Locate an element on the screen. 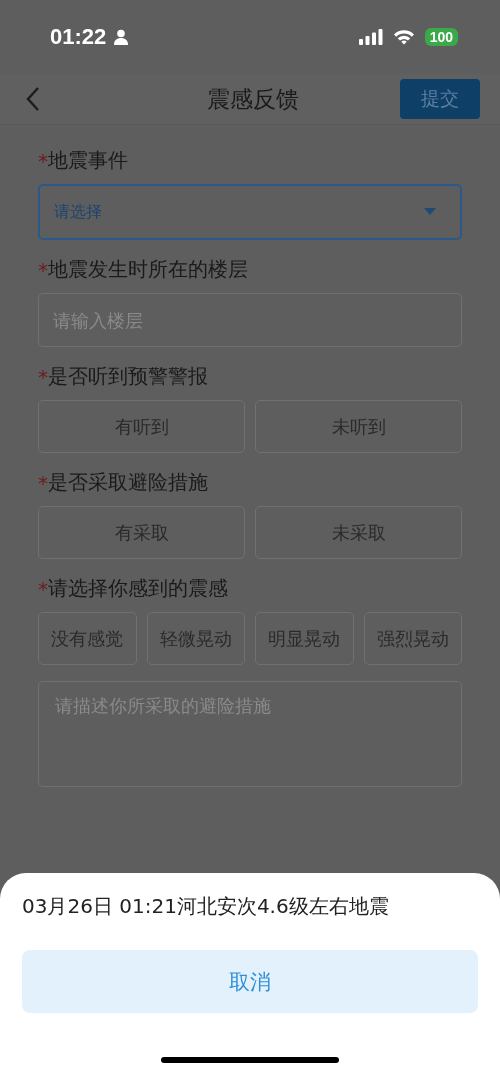 The image size is (500, 1083). person-icon is located at coordinates (121, 37).